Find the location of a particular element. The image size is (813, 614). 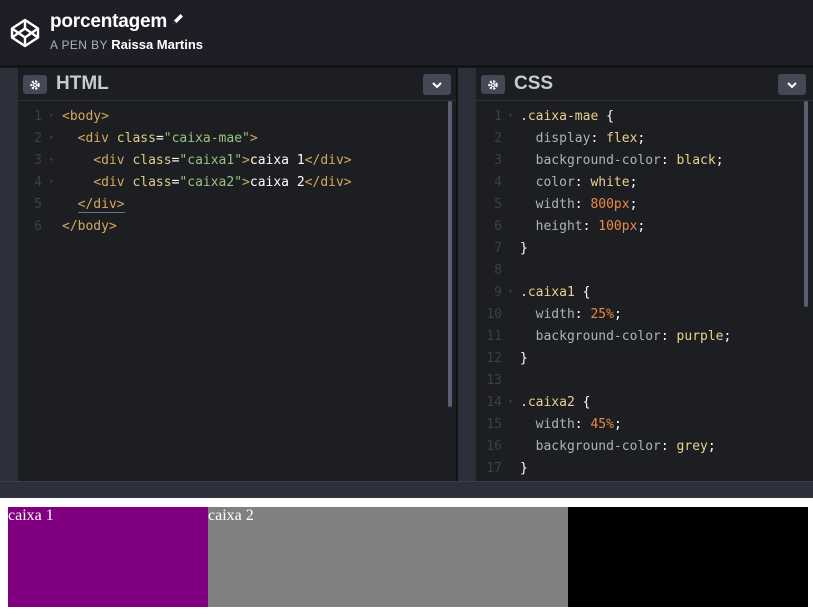

code-token: background-color is located at coordinates (598, 160).